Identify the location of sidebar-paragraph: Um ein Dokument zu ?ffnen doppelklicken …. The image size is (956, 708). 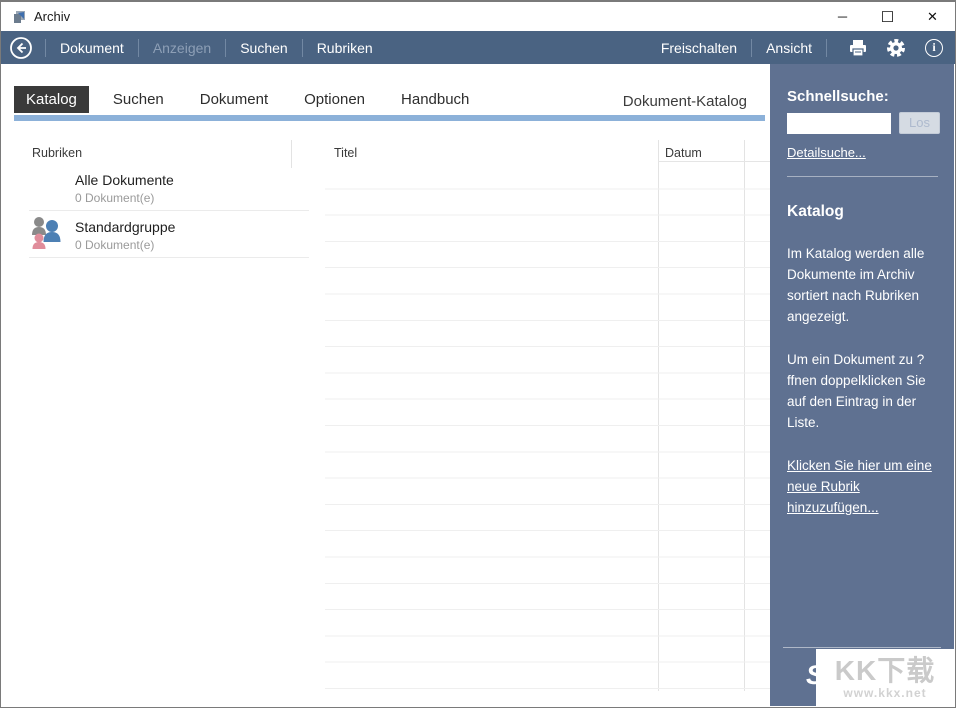
(856, 391).